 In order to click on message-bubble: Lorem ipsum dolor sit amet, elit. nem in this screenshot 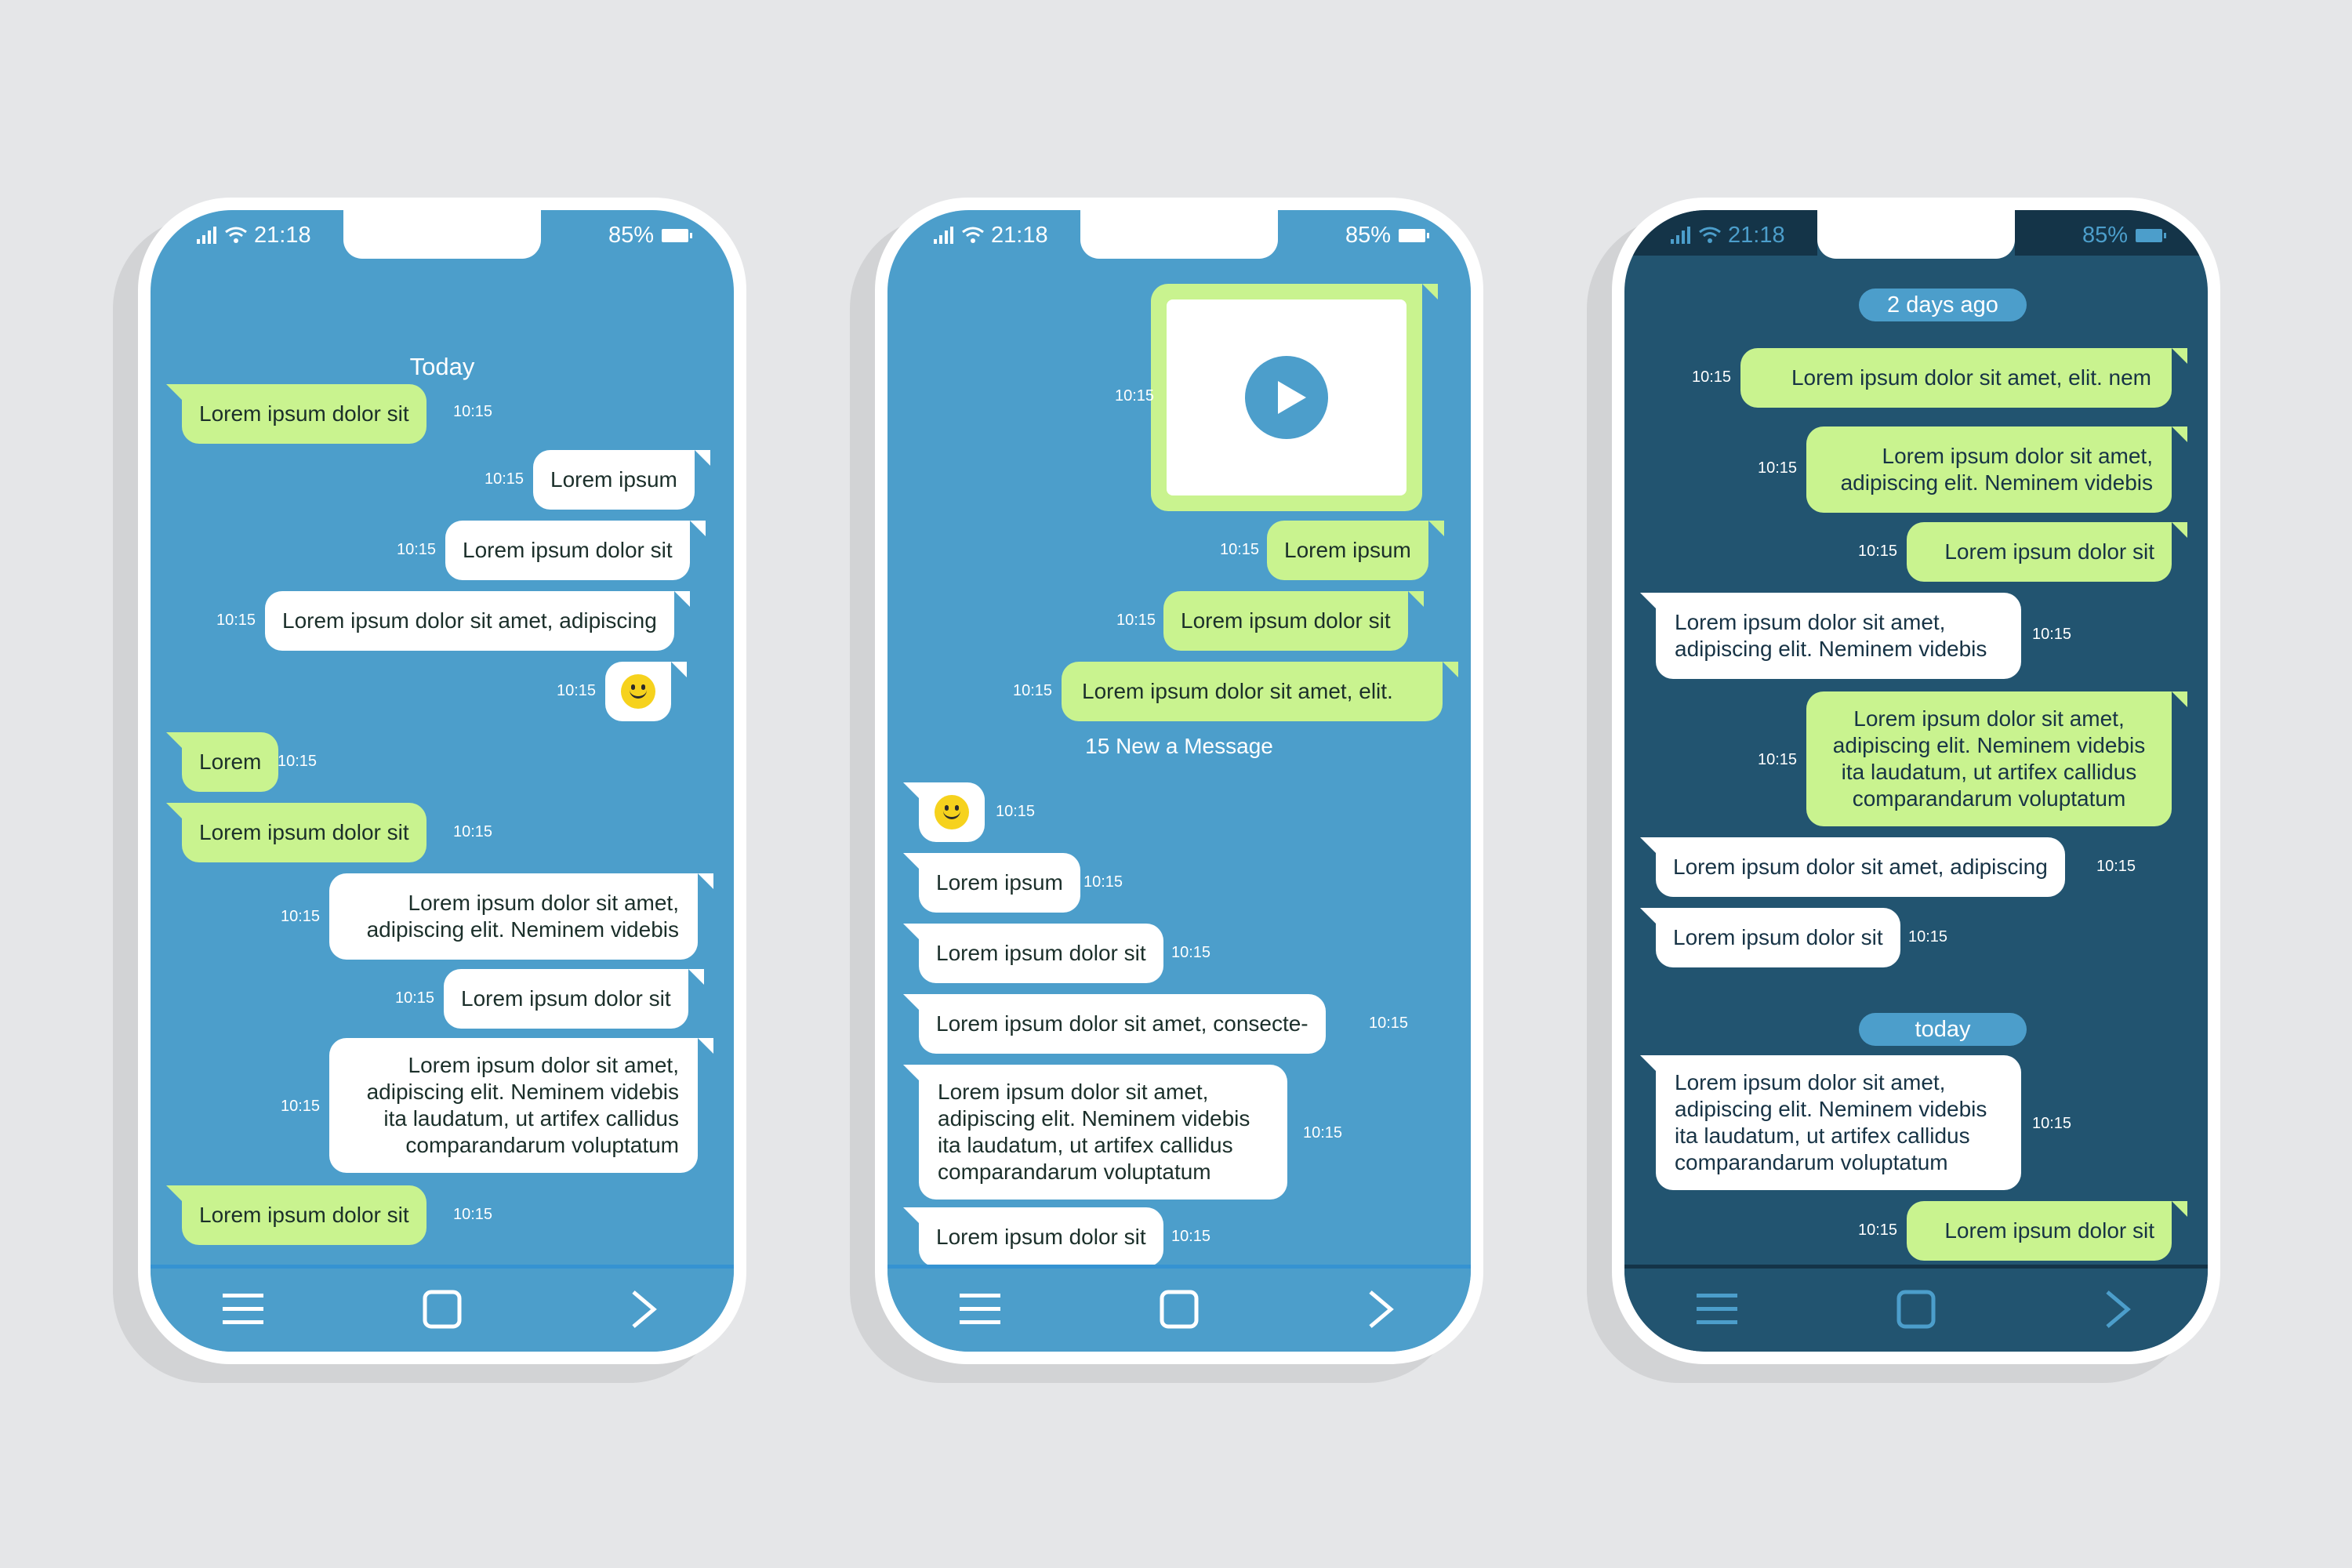, I will do `click(1964, 378)`.